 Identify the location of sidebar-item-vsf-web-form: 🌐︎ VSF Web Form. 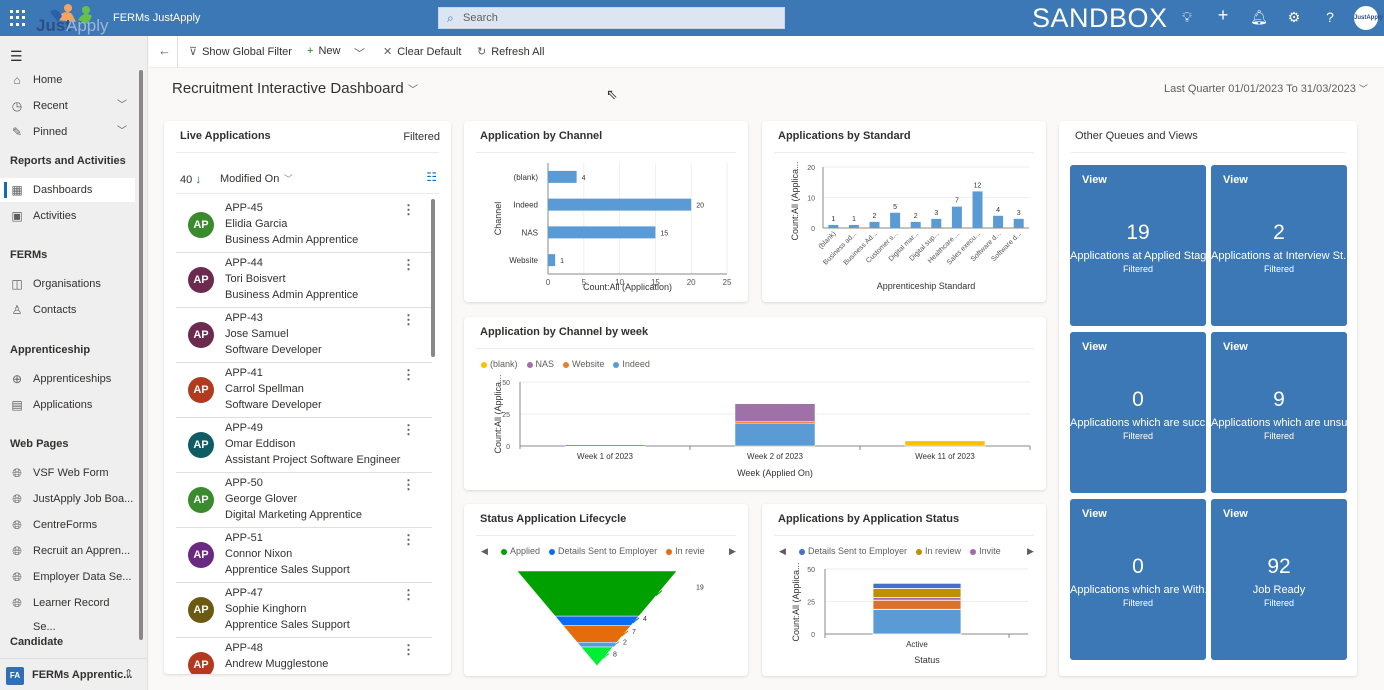
(67, 473).